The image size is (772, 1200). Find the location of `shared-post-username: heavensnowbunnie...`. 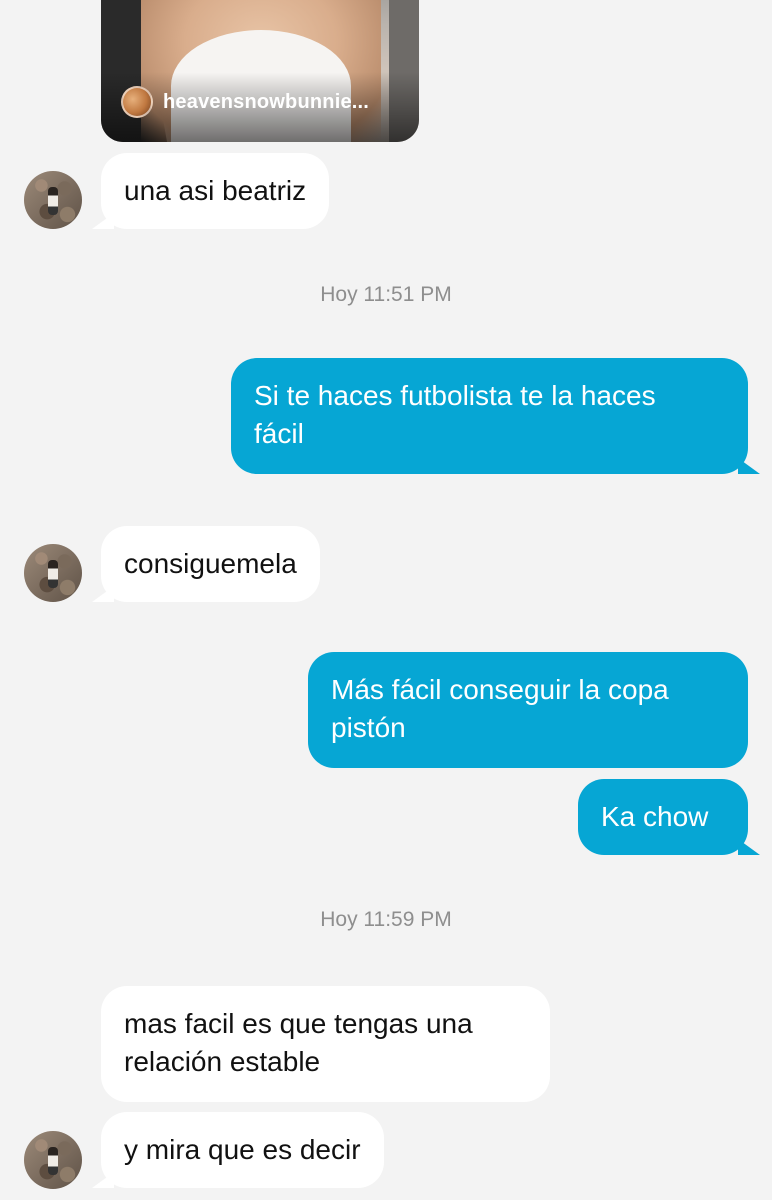

shared-post-username: heavensnowbunnie... is located at coordinates (266, 101).